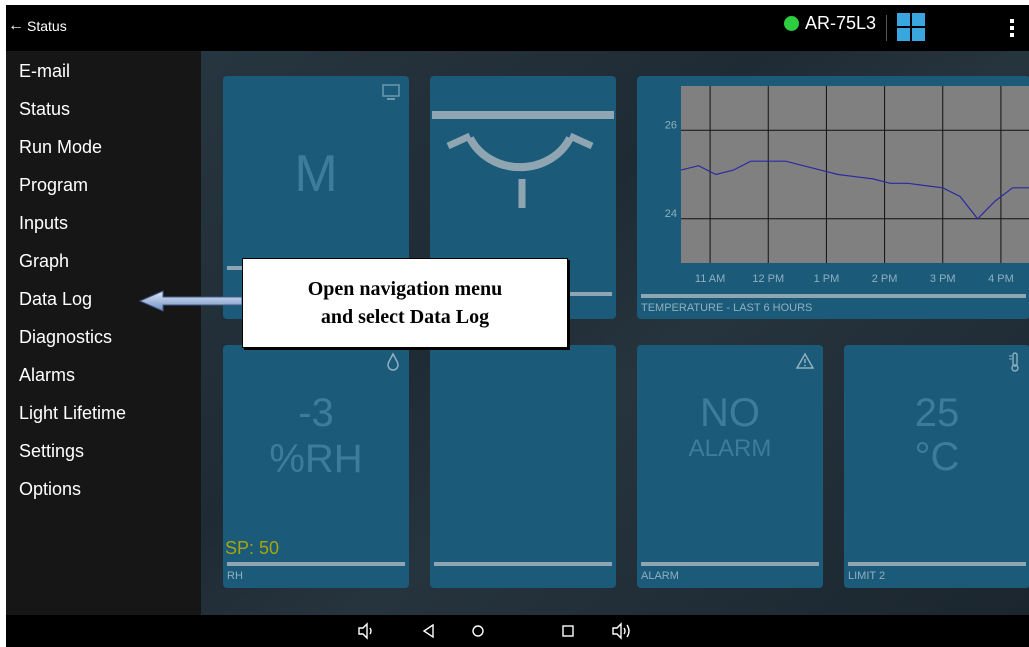 This screenshot has height=647, width=1029. I want to click on callout-line-2: and select Data Log, so click(405, 317).